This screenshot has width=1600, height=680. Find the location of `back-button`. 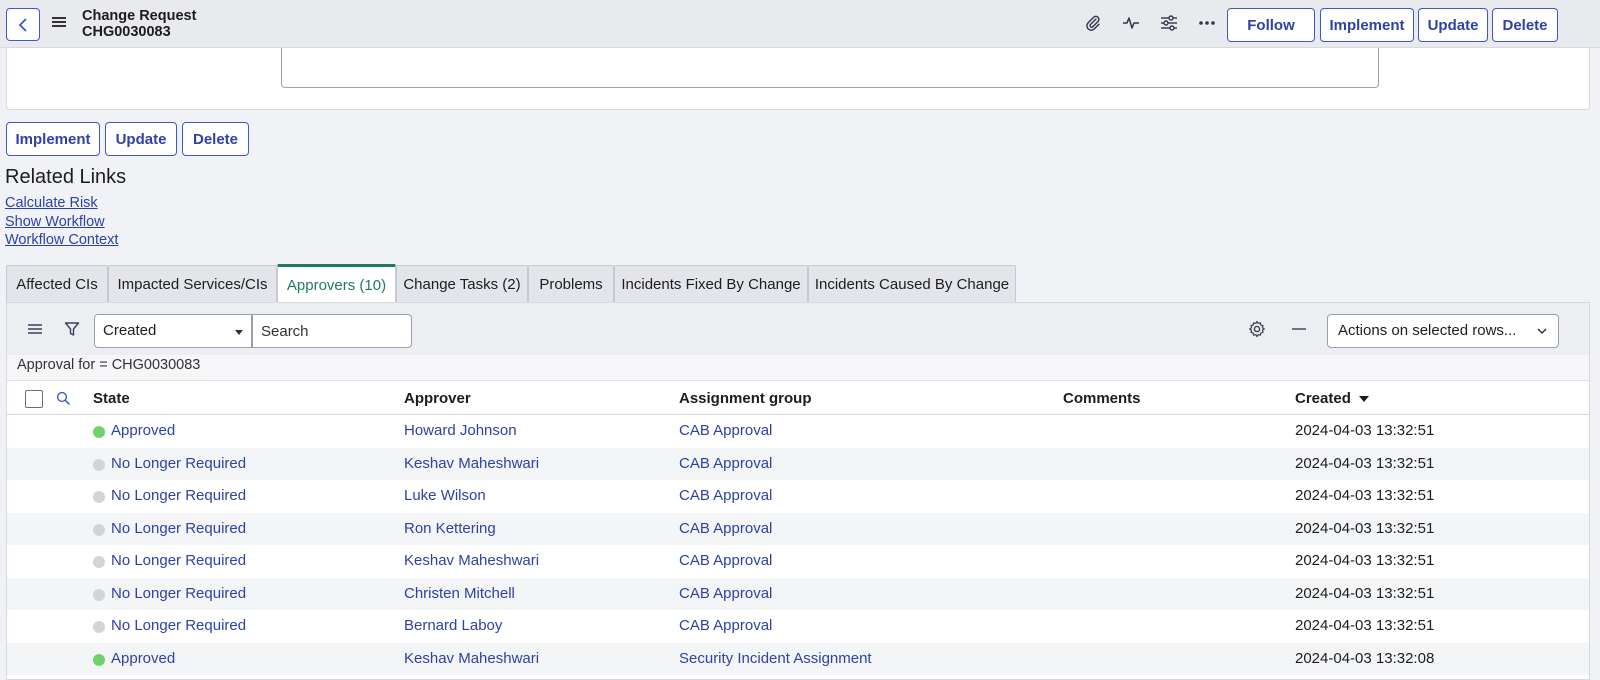

back-button is located at coordinates (23, 24).